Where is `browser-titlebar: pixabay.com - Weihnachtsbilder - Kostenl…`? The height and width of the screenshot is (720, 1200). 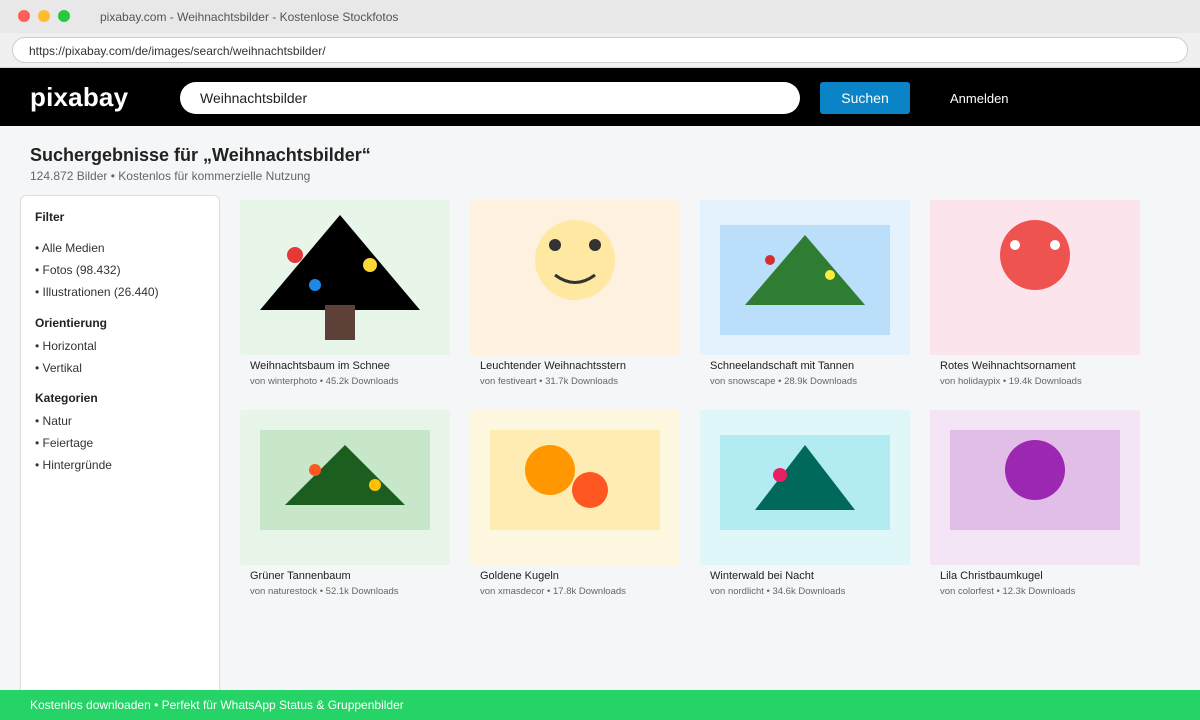 browser-titlebar: pixabay.com - Weihnachtsbilder - Kostenl… is located at coordinates (600, 16).